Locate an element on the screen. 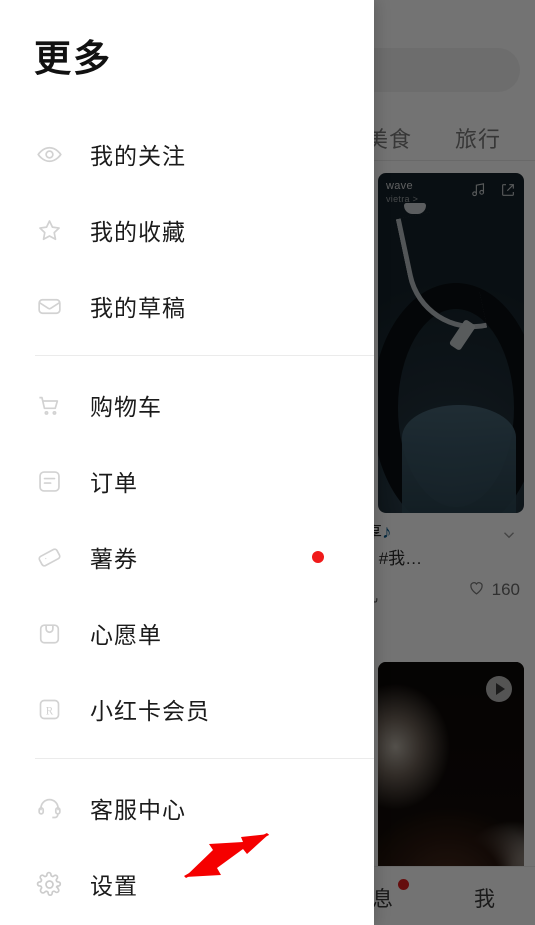 Image resolution: width=535 pixels, height=925 pixels. coupon-tag-icon is located at coordinates (49, 557).